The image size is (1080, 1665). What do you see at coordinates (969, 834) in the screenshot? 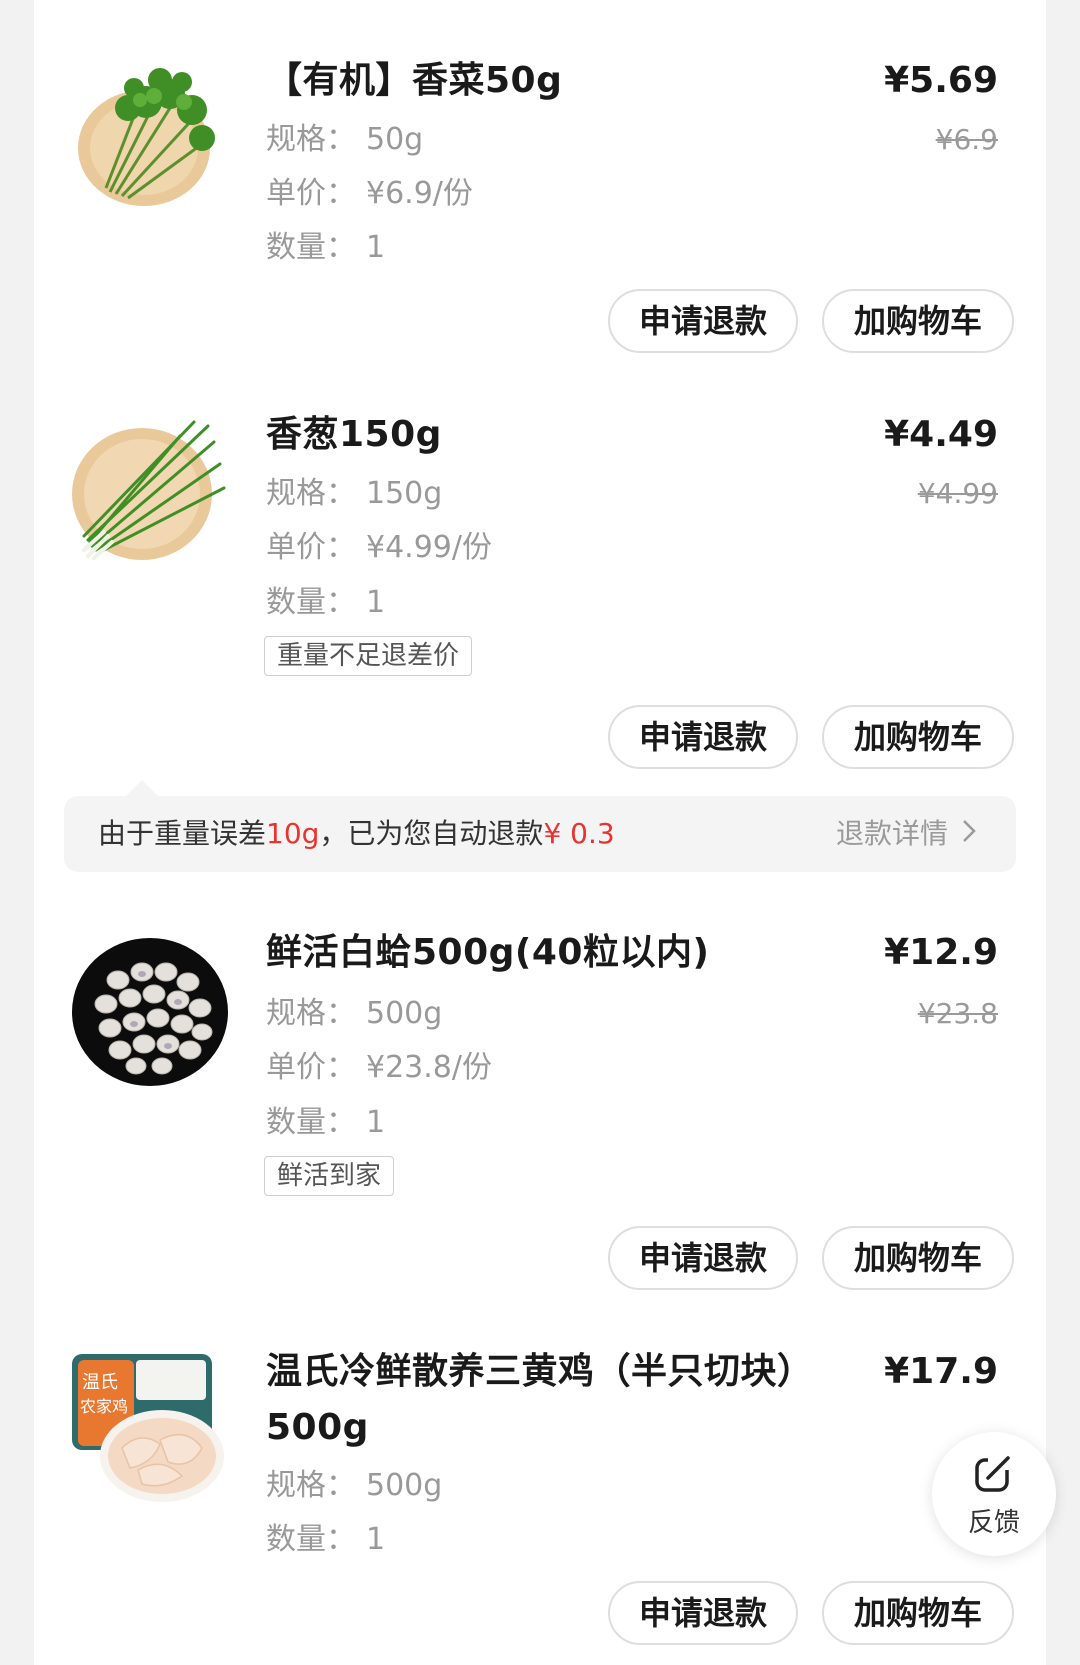
I see `chevron-right-icon` at bounding box center [969, 834].